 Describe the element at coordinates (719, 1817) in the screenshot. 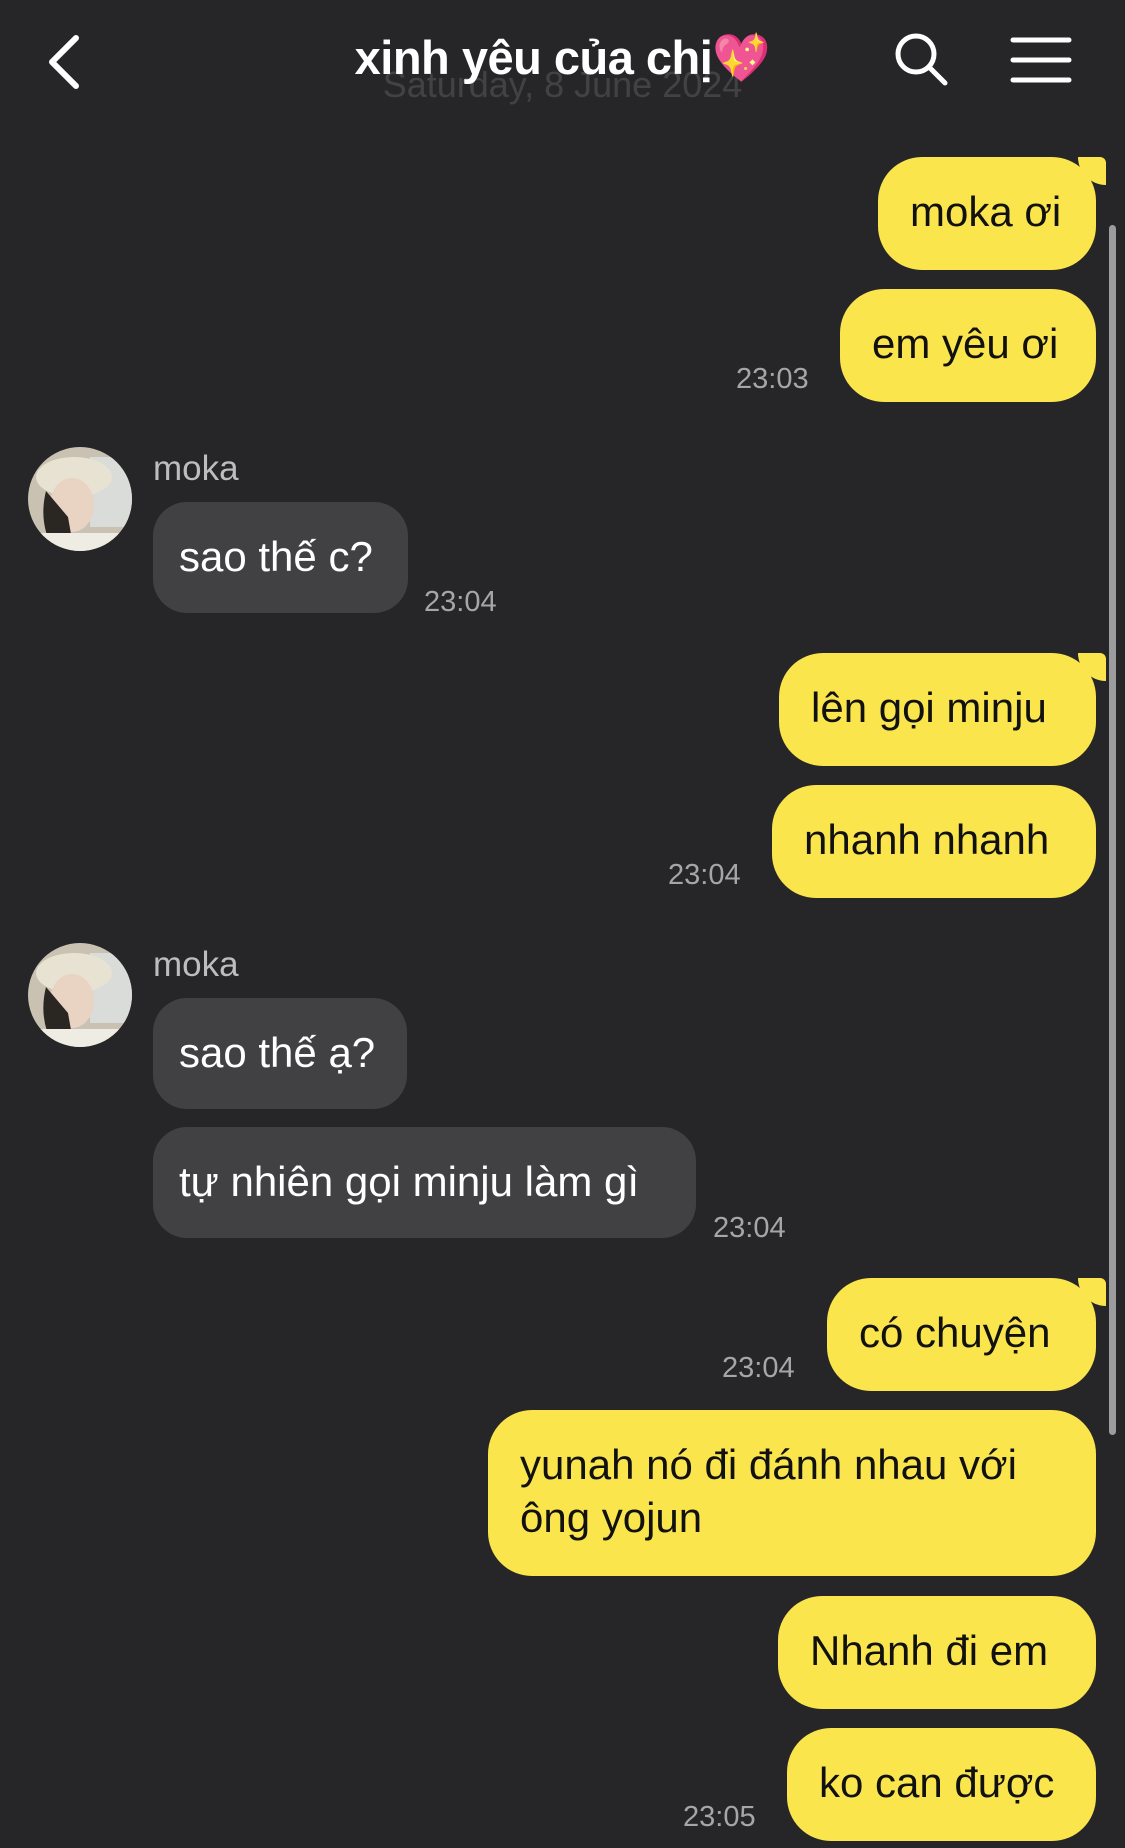

I see `message-timestamp: 23:05` at that location.